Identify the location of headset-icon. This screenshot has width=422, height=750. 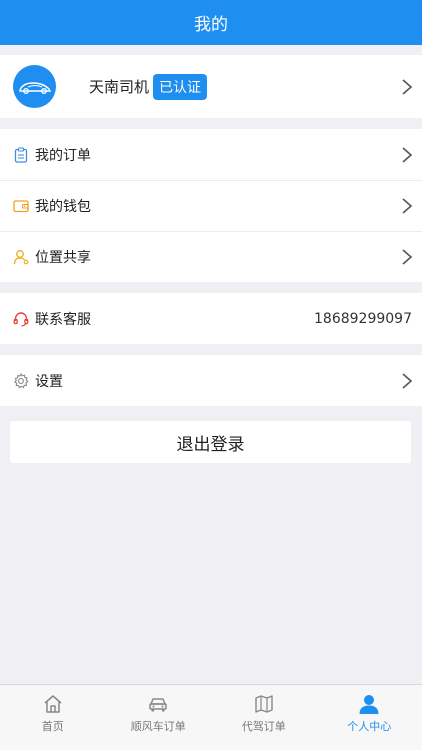
(21, 319).